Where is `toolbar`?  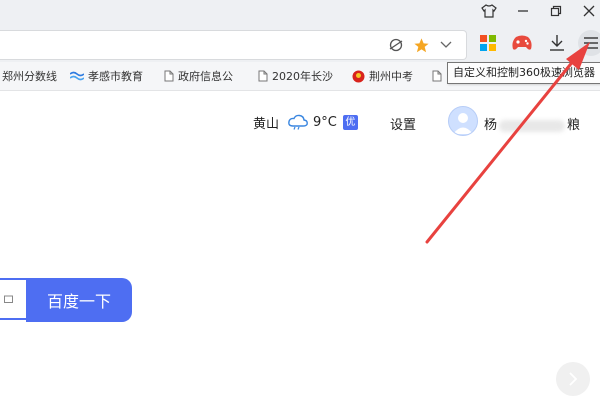
toolbar is located at coordinates (300, 43).